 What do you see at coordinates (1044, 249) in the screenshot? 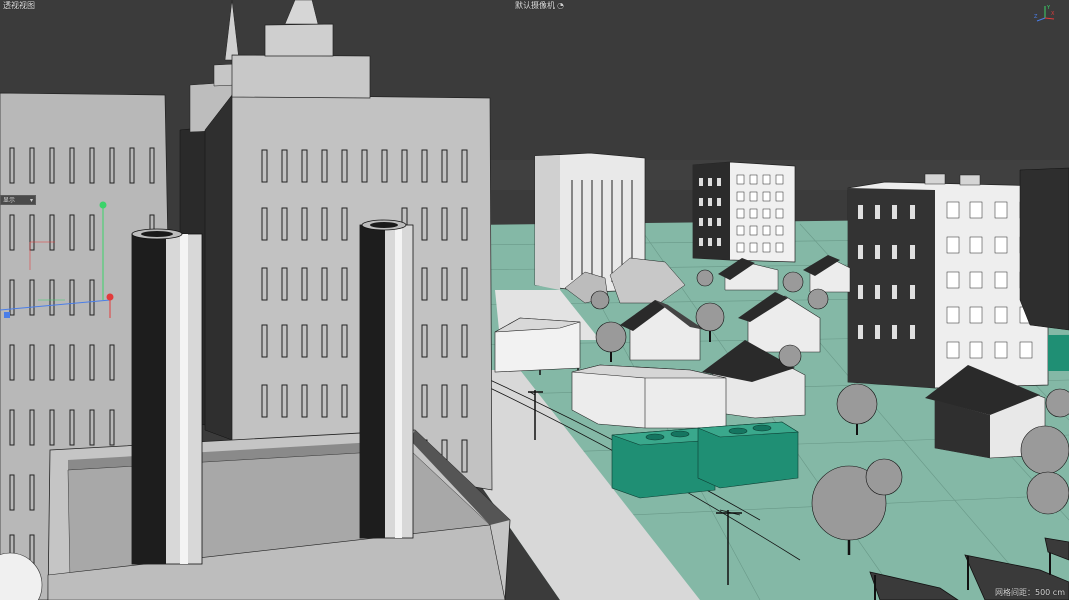
I see `building-far-right-edge` at bounding box center [1044, 249].